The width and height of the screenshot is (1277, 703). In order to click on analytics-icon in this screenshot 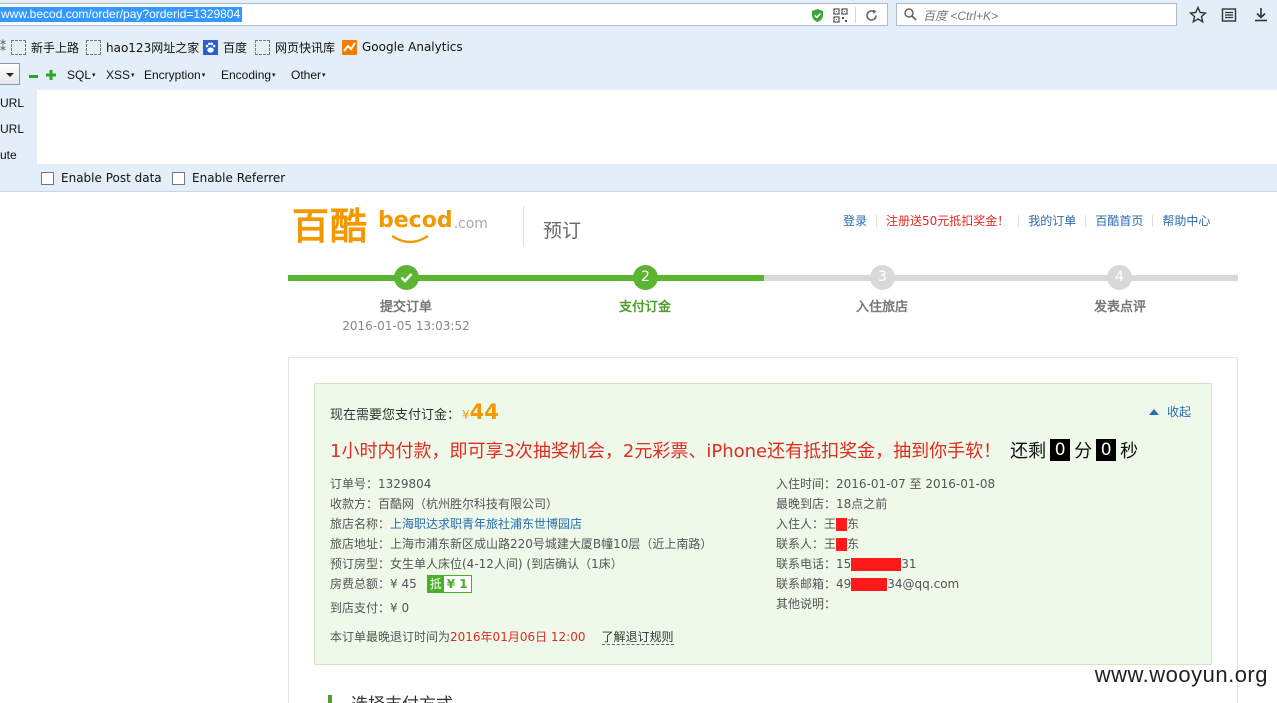, I will do `click(349, 47)`.